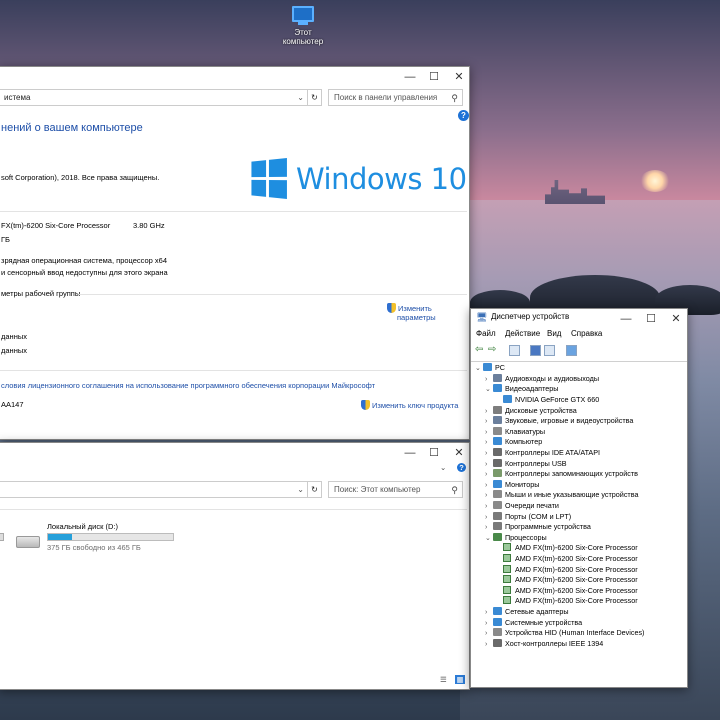 This screenshot has height=720, width=720. What do you see at coordinates (526, 464) in the screenshot?
I see `device-category: › Контроллеры USB` at bounding box center [526, 464].